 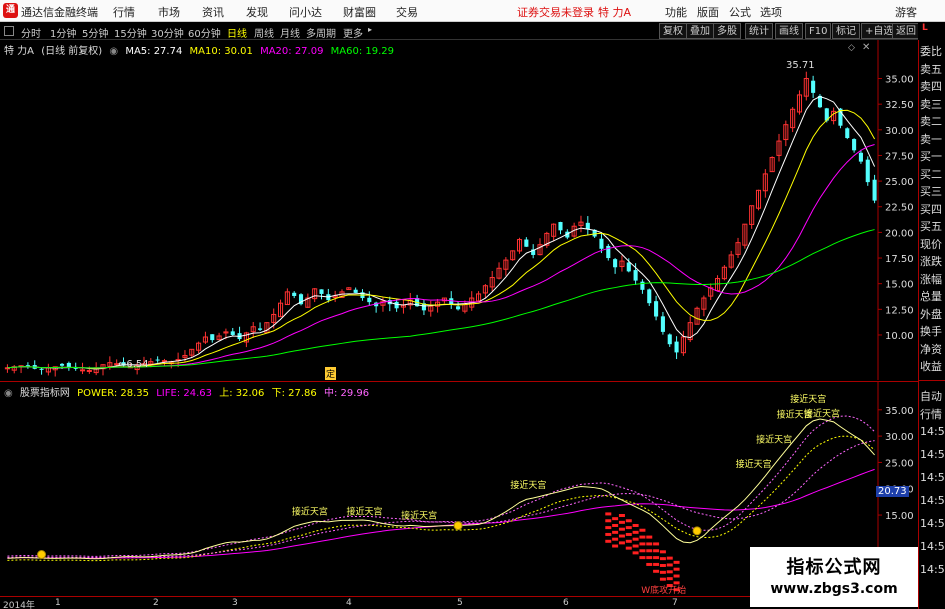 What do you see at coordinates (851, 48) in the screenshot?
I see `diamond-icon: ◇` at bounding box center [851, 48].